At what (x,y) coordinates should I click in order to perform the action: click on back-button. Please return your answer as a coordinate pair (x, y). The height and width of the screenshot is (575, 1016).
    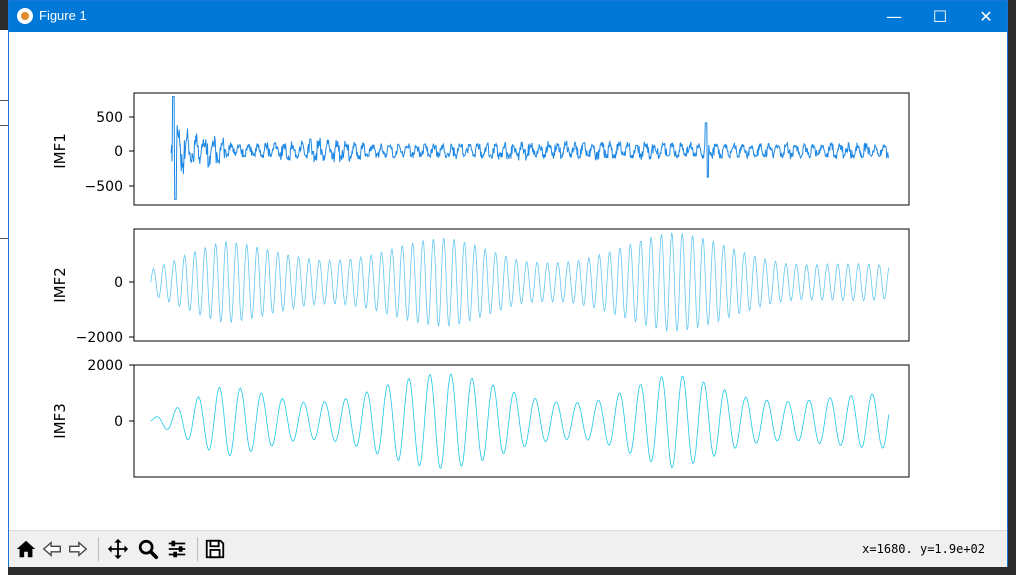
    Looking at the image, I should click on (52, 549).